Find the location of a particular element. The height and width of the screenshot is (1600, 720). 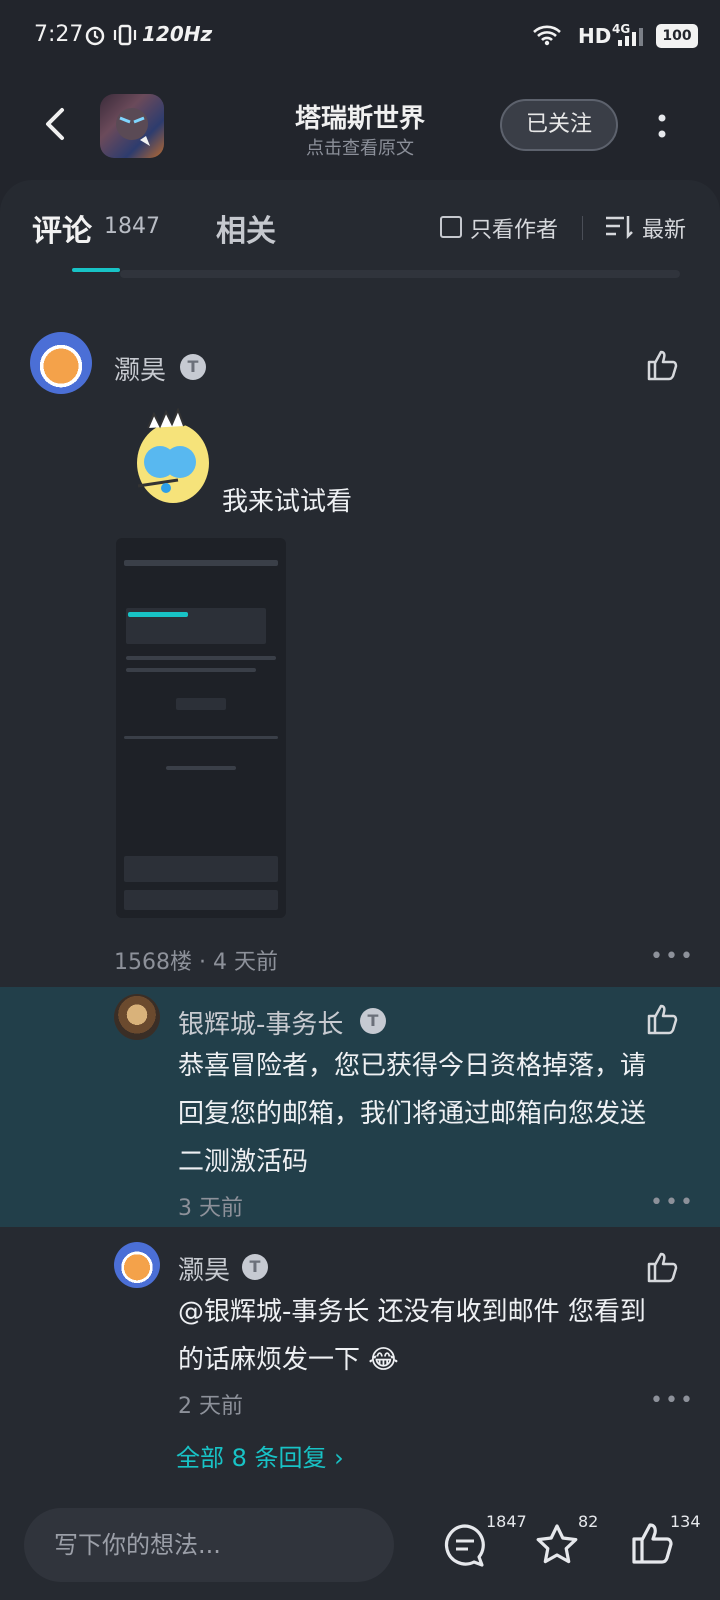

reply-text-line: 回复您的邮箱，我们将通过邮箱向您发送 is located at coordinates (412, 1114).